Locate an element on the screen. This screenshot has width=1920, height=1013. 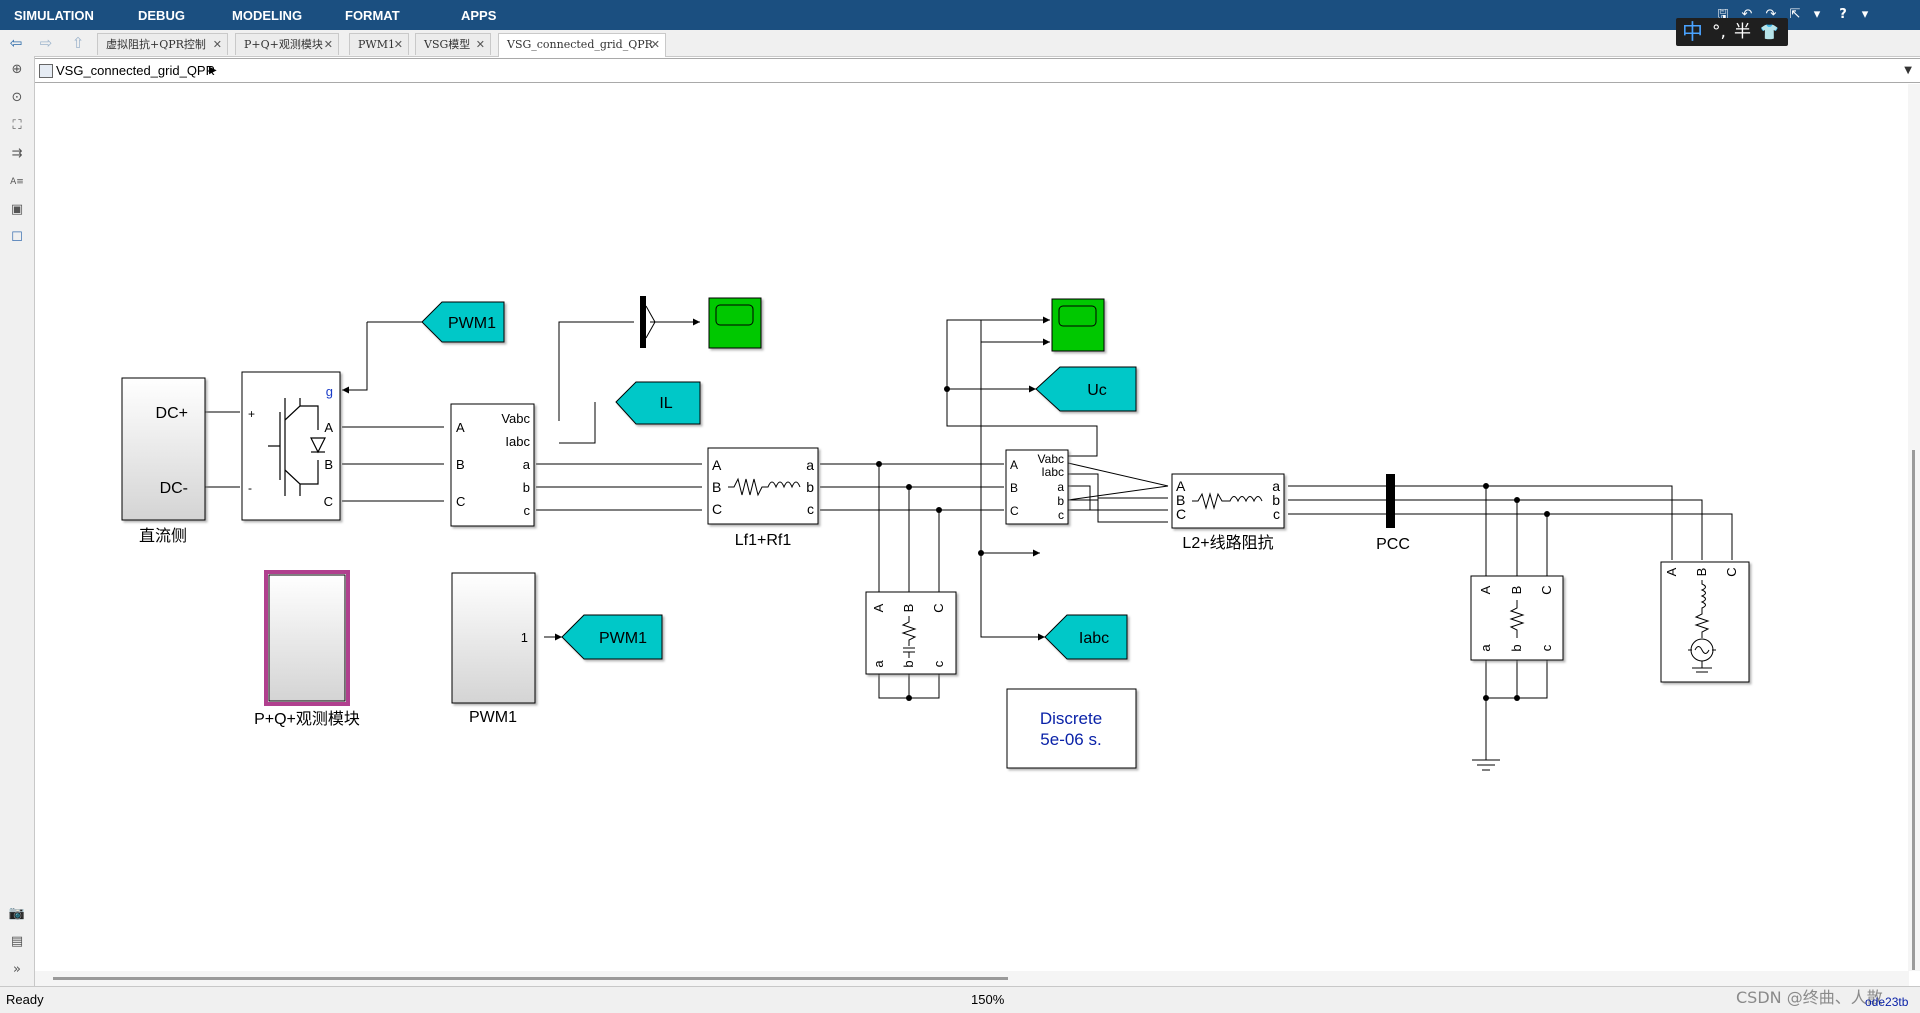
grid-port-c: C is located at coordinates (1731, 571).